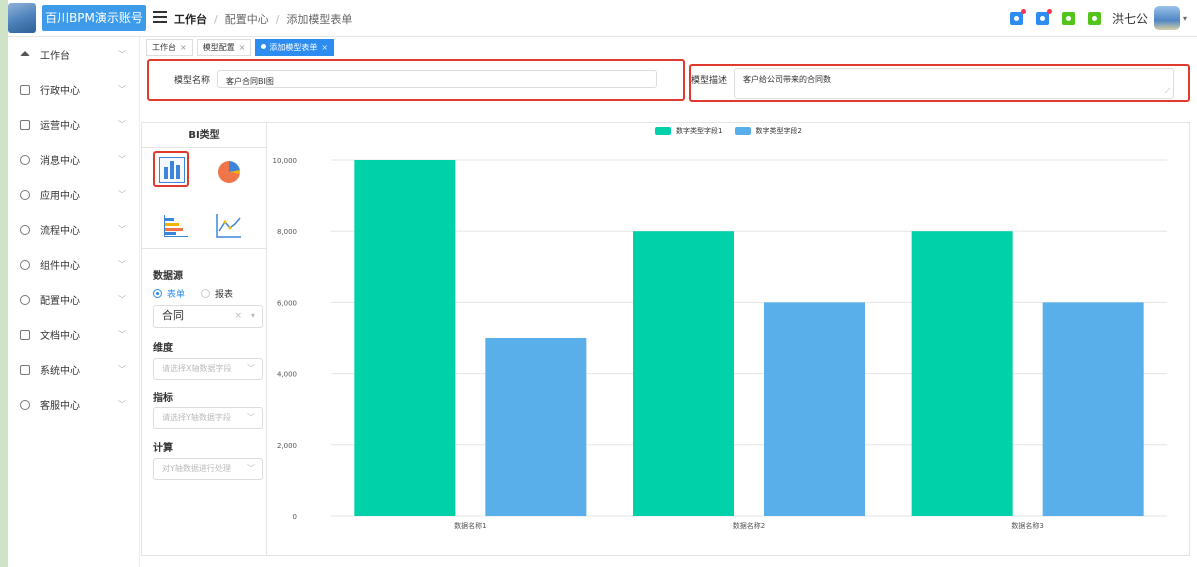 This screenshot has width=1197, height=567. I want to click on tab-model-config: 模型配置 ×, so click(224, 47).